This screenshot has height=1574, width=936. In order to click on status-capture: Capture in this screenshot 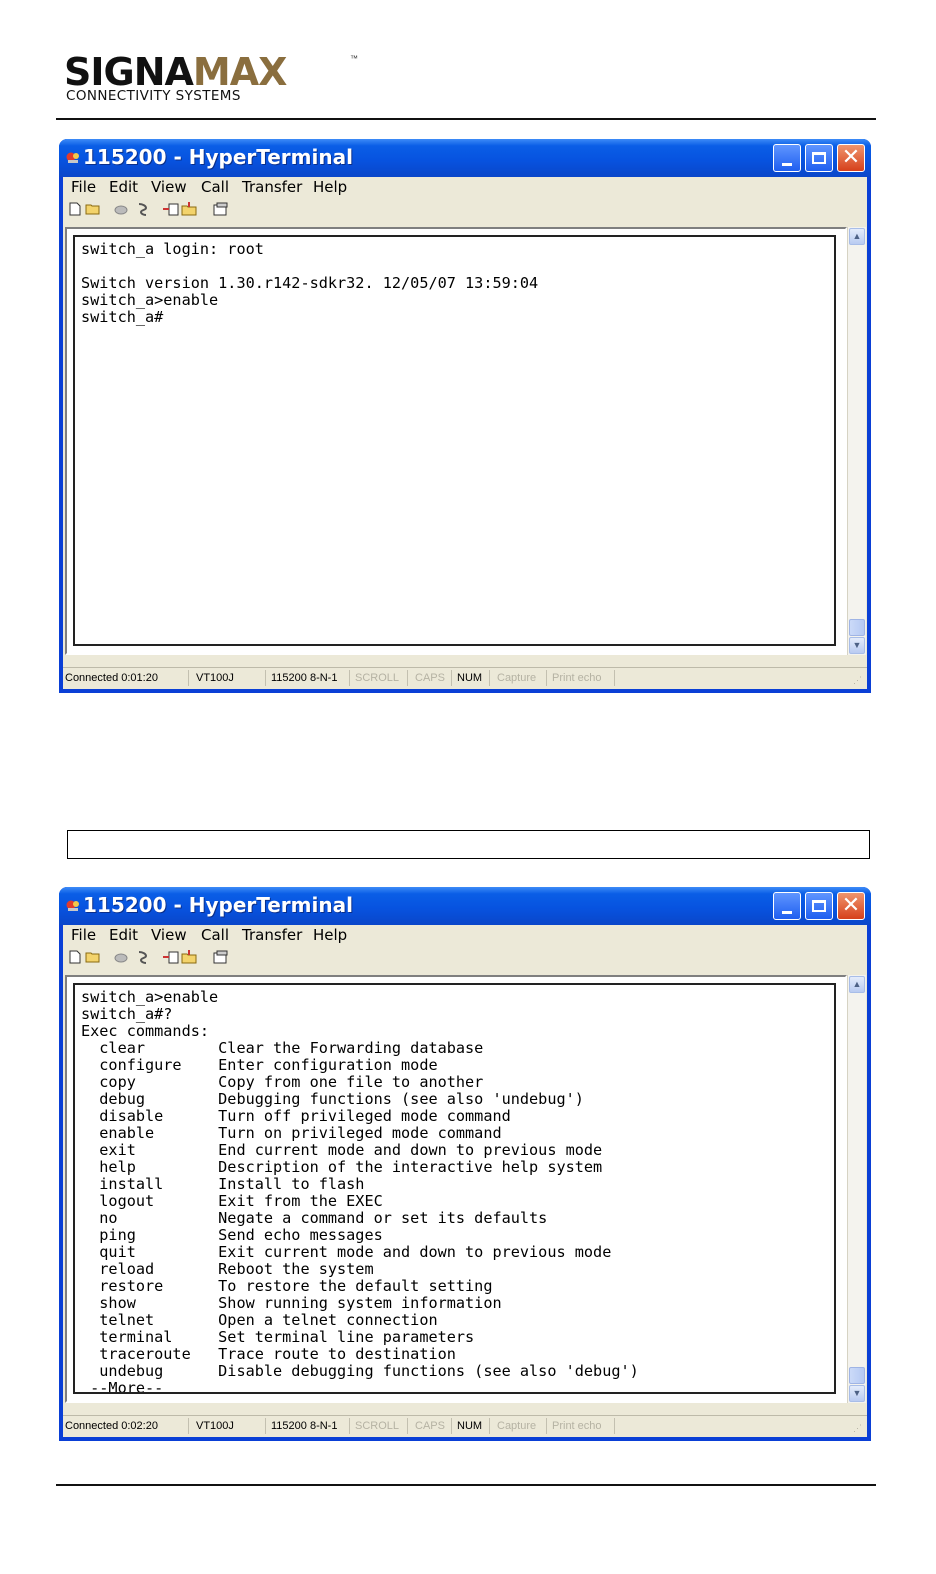, I will do `click(517, 1426)`.